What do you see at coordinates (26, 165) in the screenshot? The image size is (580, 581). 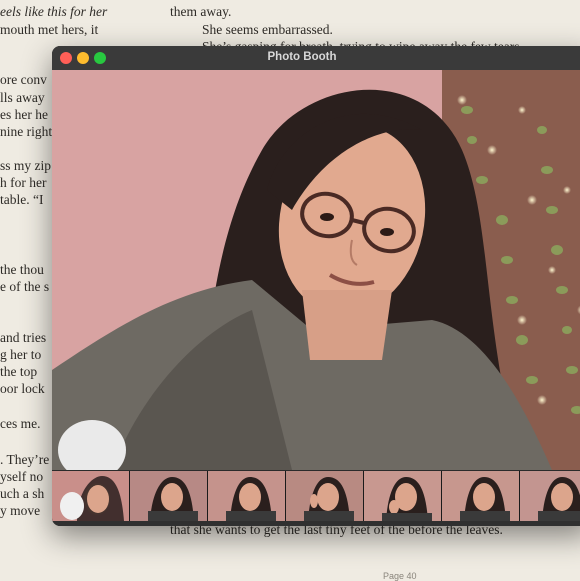 I see `book-line: ss my zip` at bounding box center [26, 165].